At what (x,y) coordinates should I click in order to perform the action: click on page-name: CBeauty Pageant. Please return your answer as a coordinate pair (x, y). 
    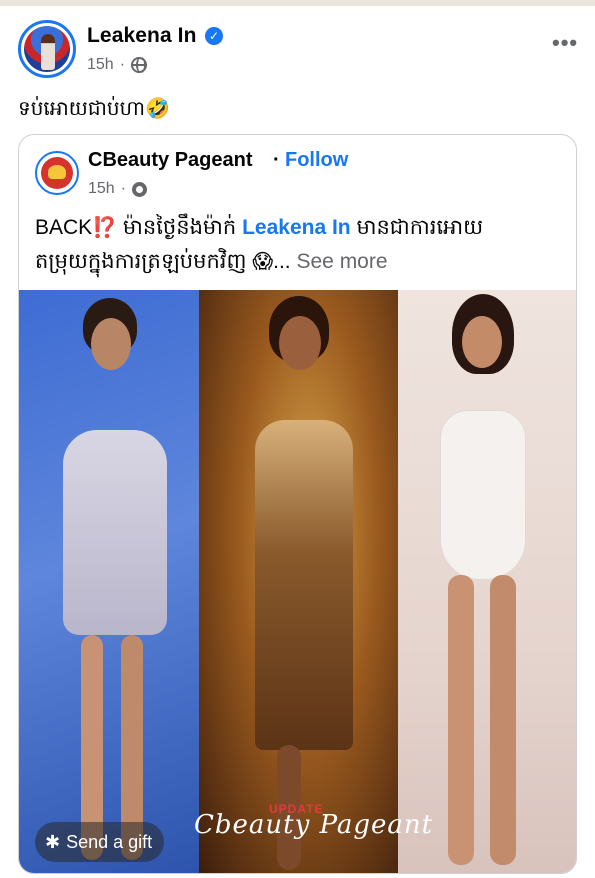
    Looking at the image, I should click on (170, 160).